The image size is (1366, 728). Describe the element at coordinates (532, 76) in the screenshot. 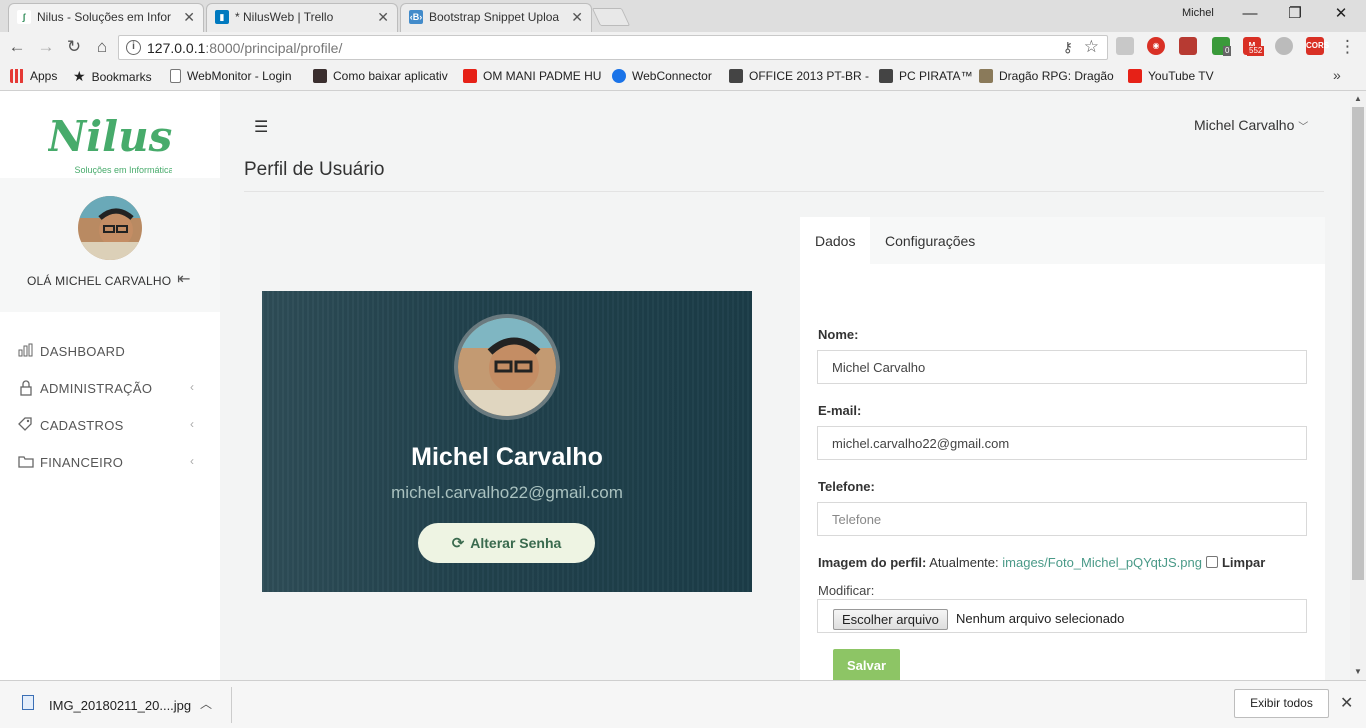

I see `bookmark-om-mani: OM MANI PADME HU` at that location.